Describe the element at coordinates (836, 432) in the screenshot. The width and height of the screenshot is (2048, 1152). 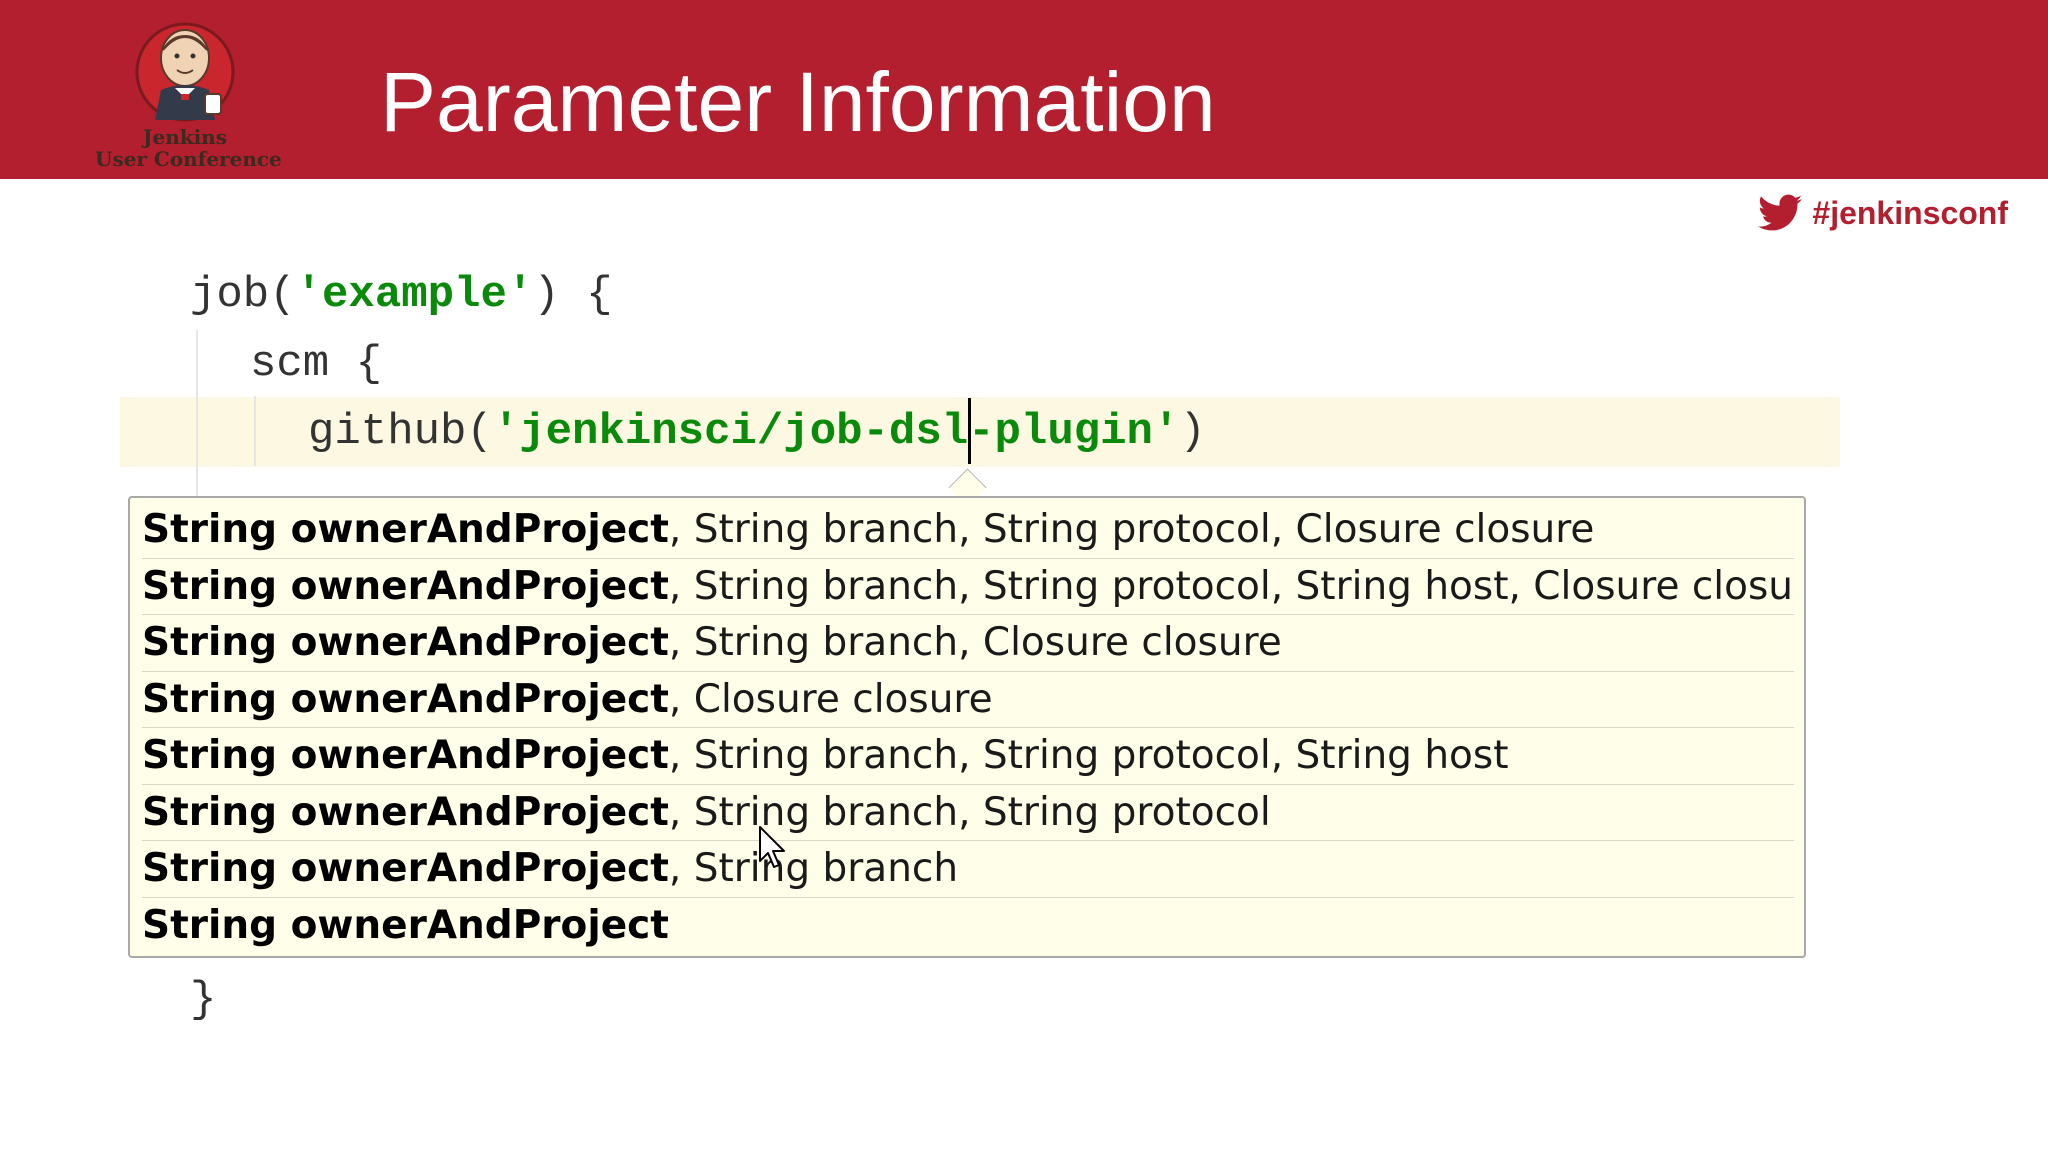
I see `code-string: 'jenkinsci/job-dsl-plugin'` at that location.